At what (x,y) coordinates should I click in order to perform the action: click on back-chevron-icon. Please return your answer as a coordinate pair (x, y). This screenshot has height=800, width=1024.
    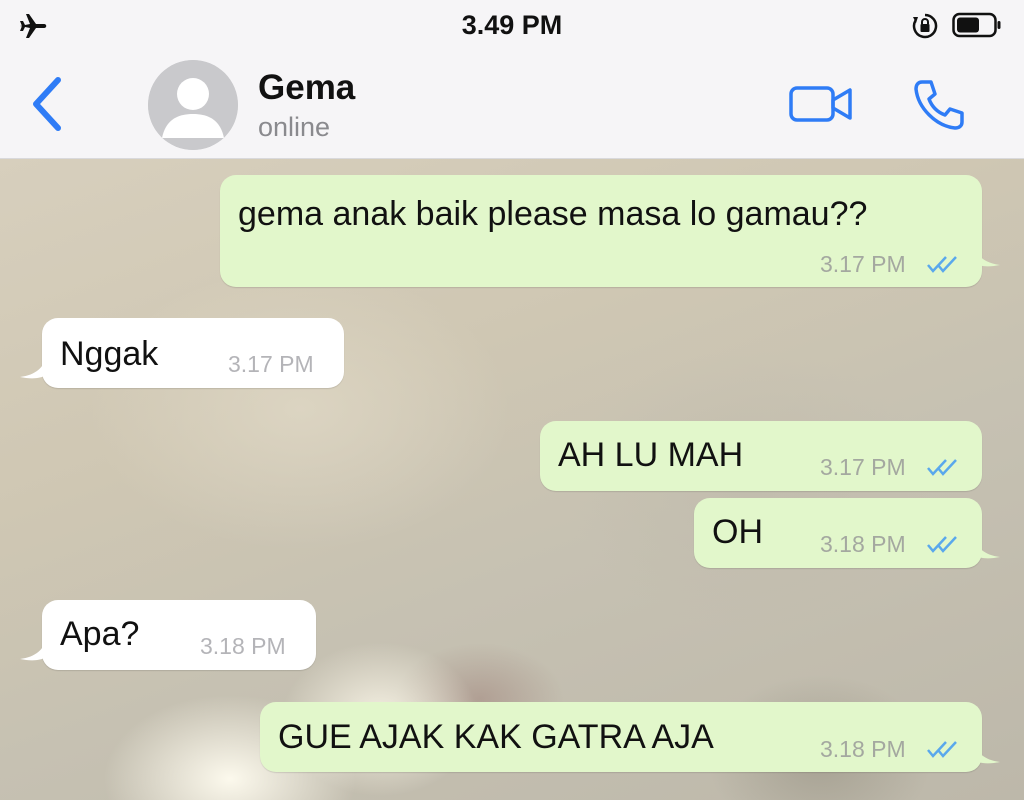
    Looking at the image, I should click on (46, 104).